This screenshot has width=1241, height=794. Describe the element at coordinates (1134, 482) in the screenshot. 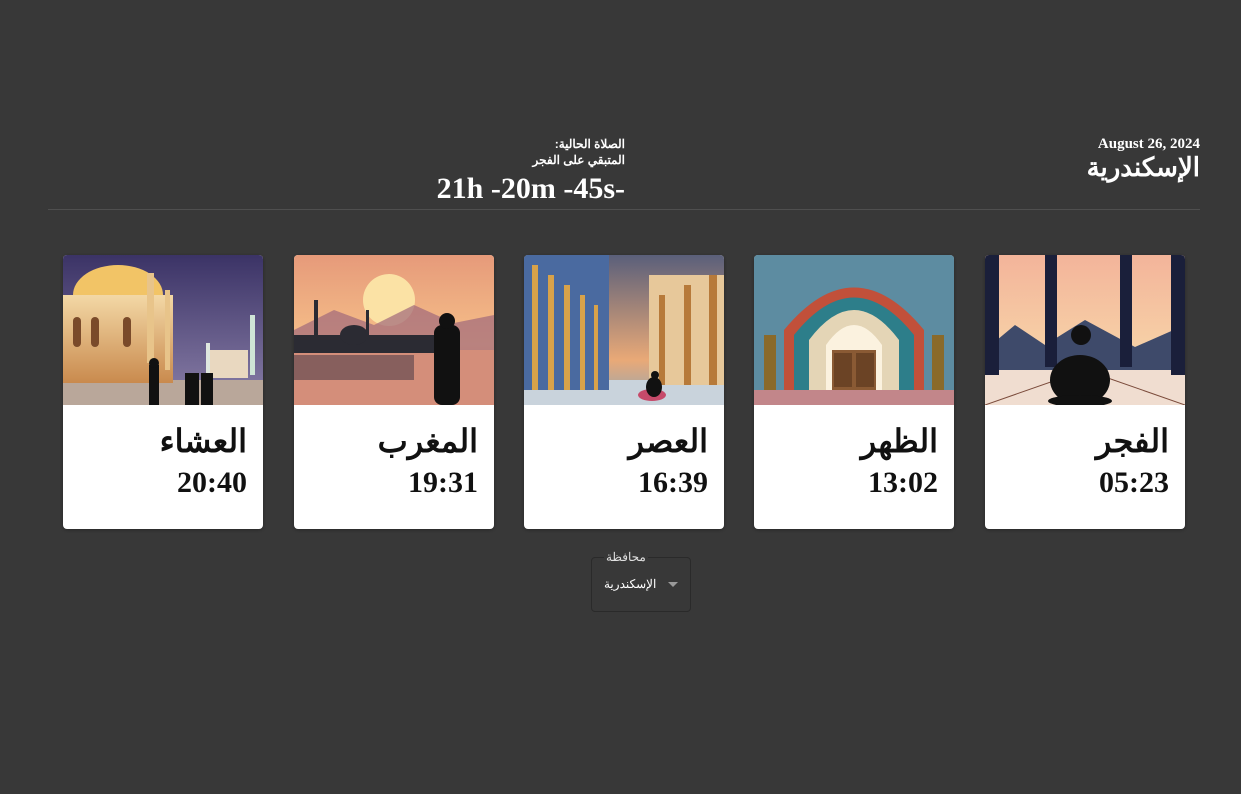

I see `prayer-time: 05:23` at that location.